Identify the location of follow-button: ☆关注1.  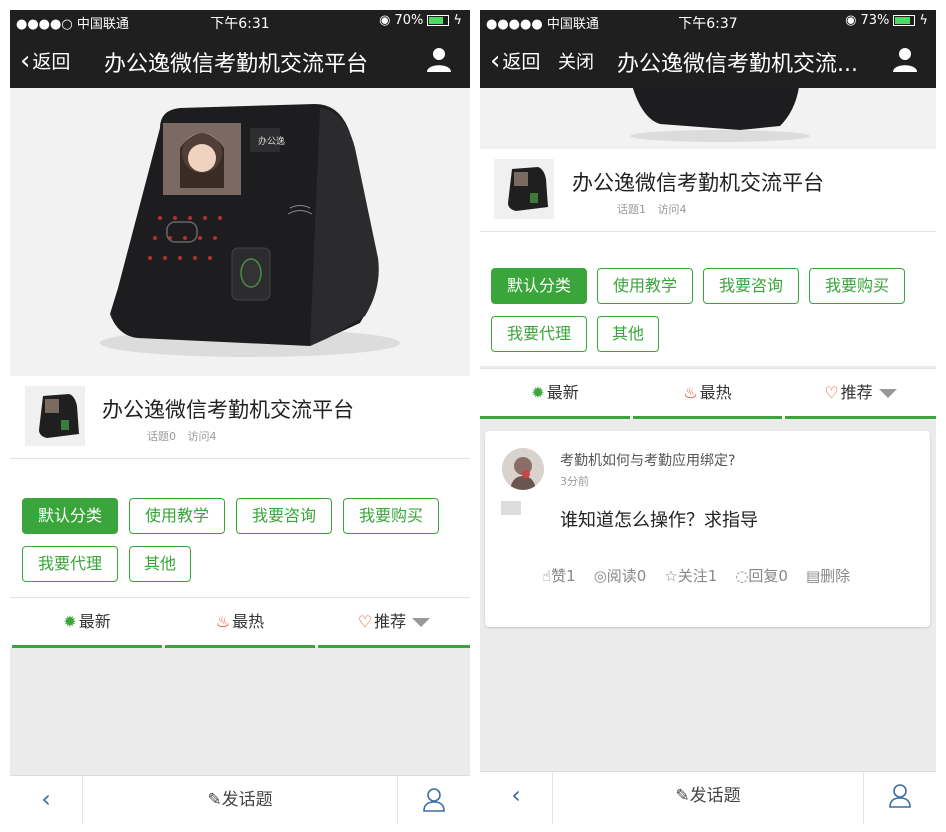
(690, 575).